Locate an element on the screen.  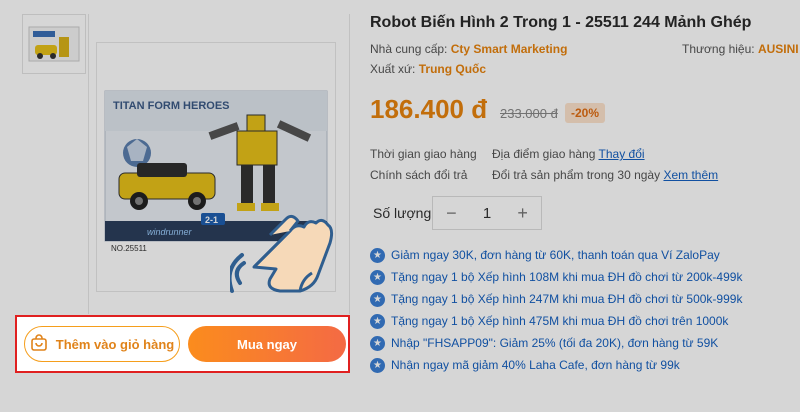
origin-row: Xuất xứ: Trung Quốc is located at coordinates (428, 69).